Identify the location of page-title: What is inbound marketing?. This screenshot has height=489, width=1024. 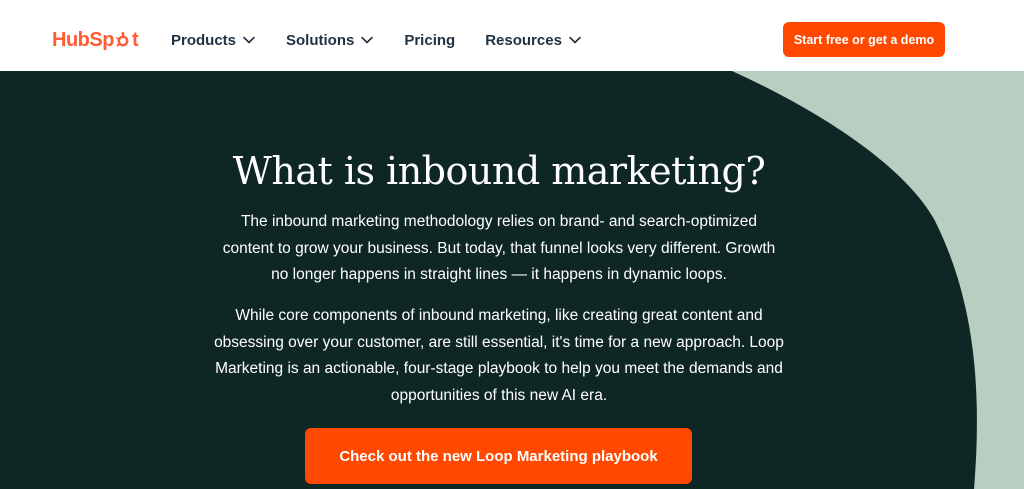
(499, 171).